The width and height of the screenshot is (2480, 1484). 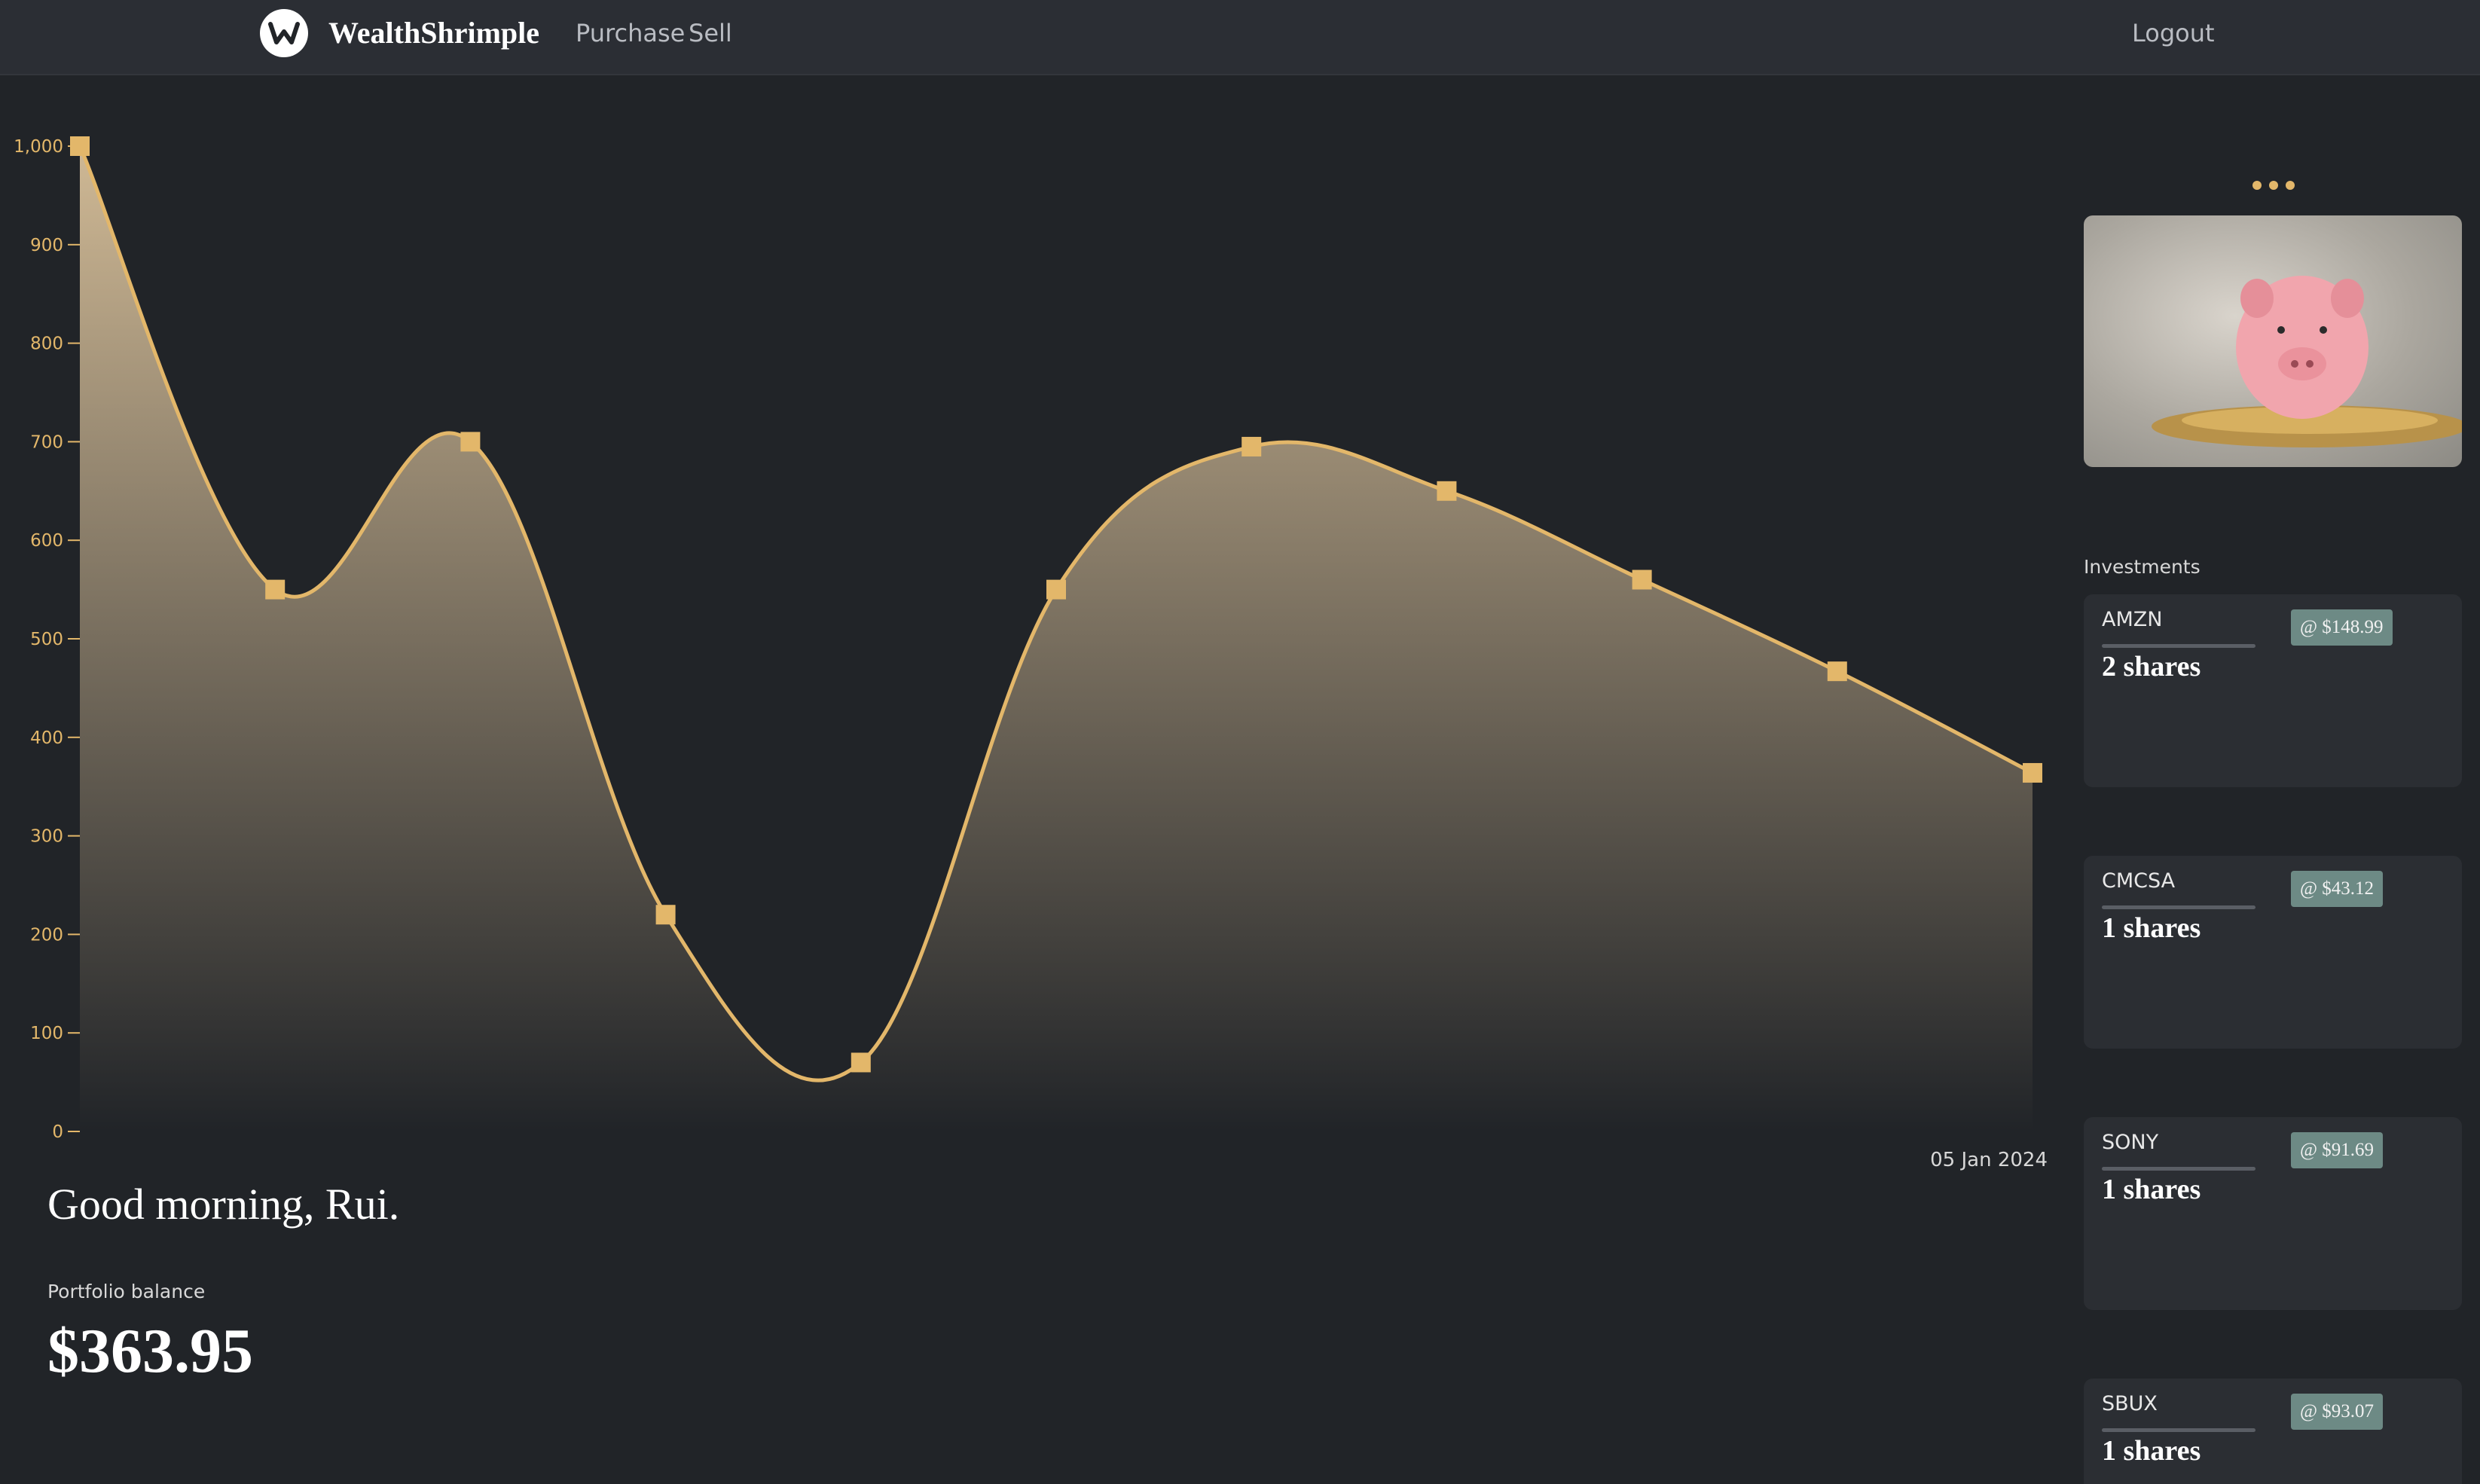 What do you see at coordinates (46, 738) in the screenshot?
I see `y-tick-label: 400` at bounding box center [46, 738].